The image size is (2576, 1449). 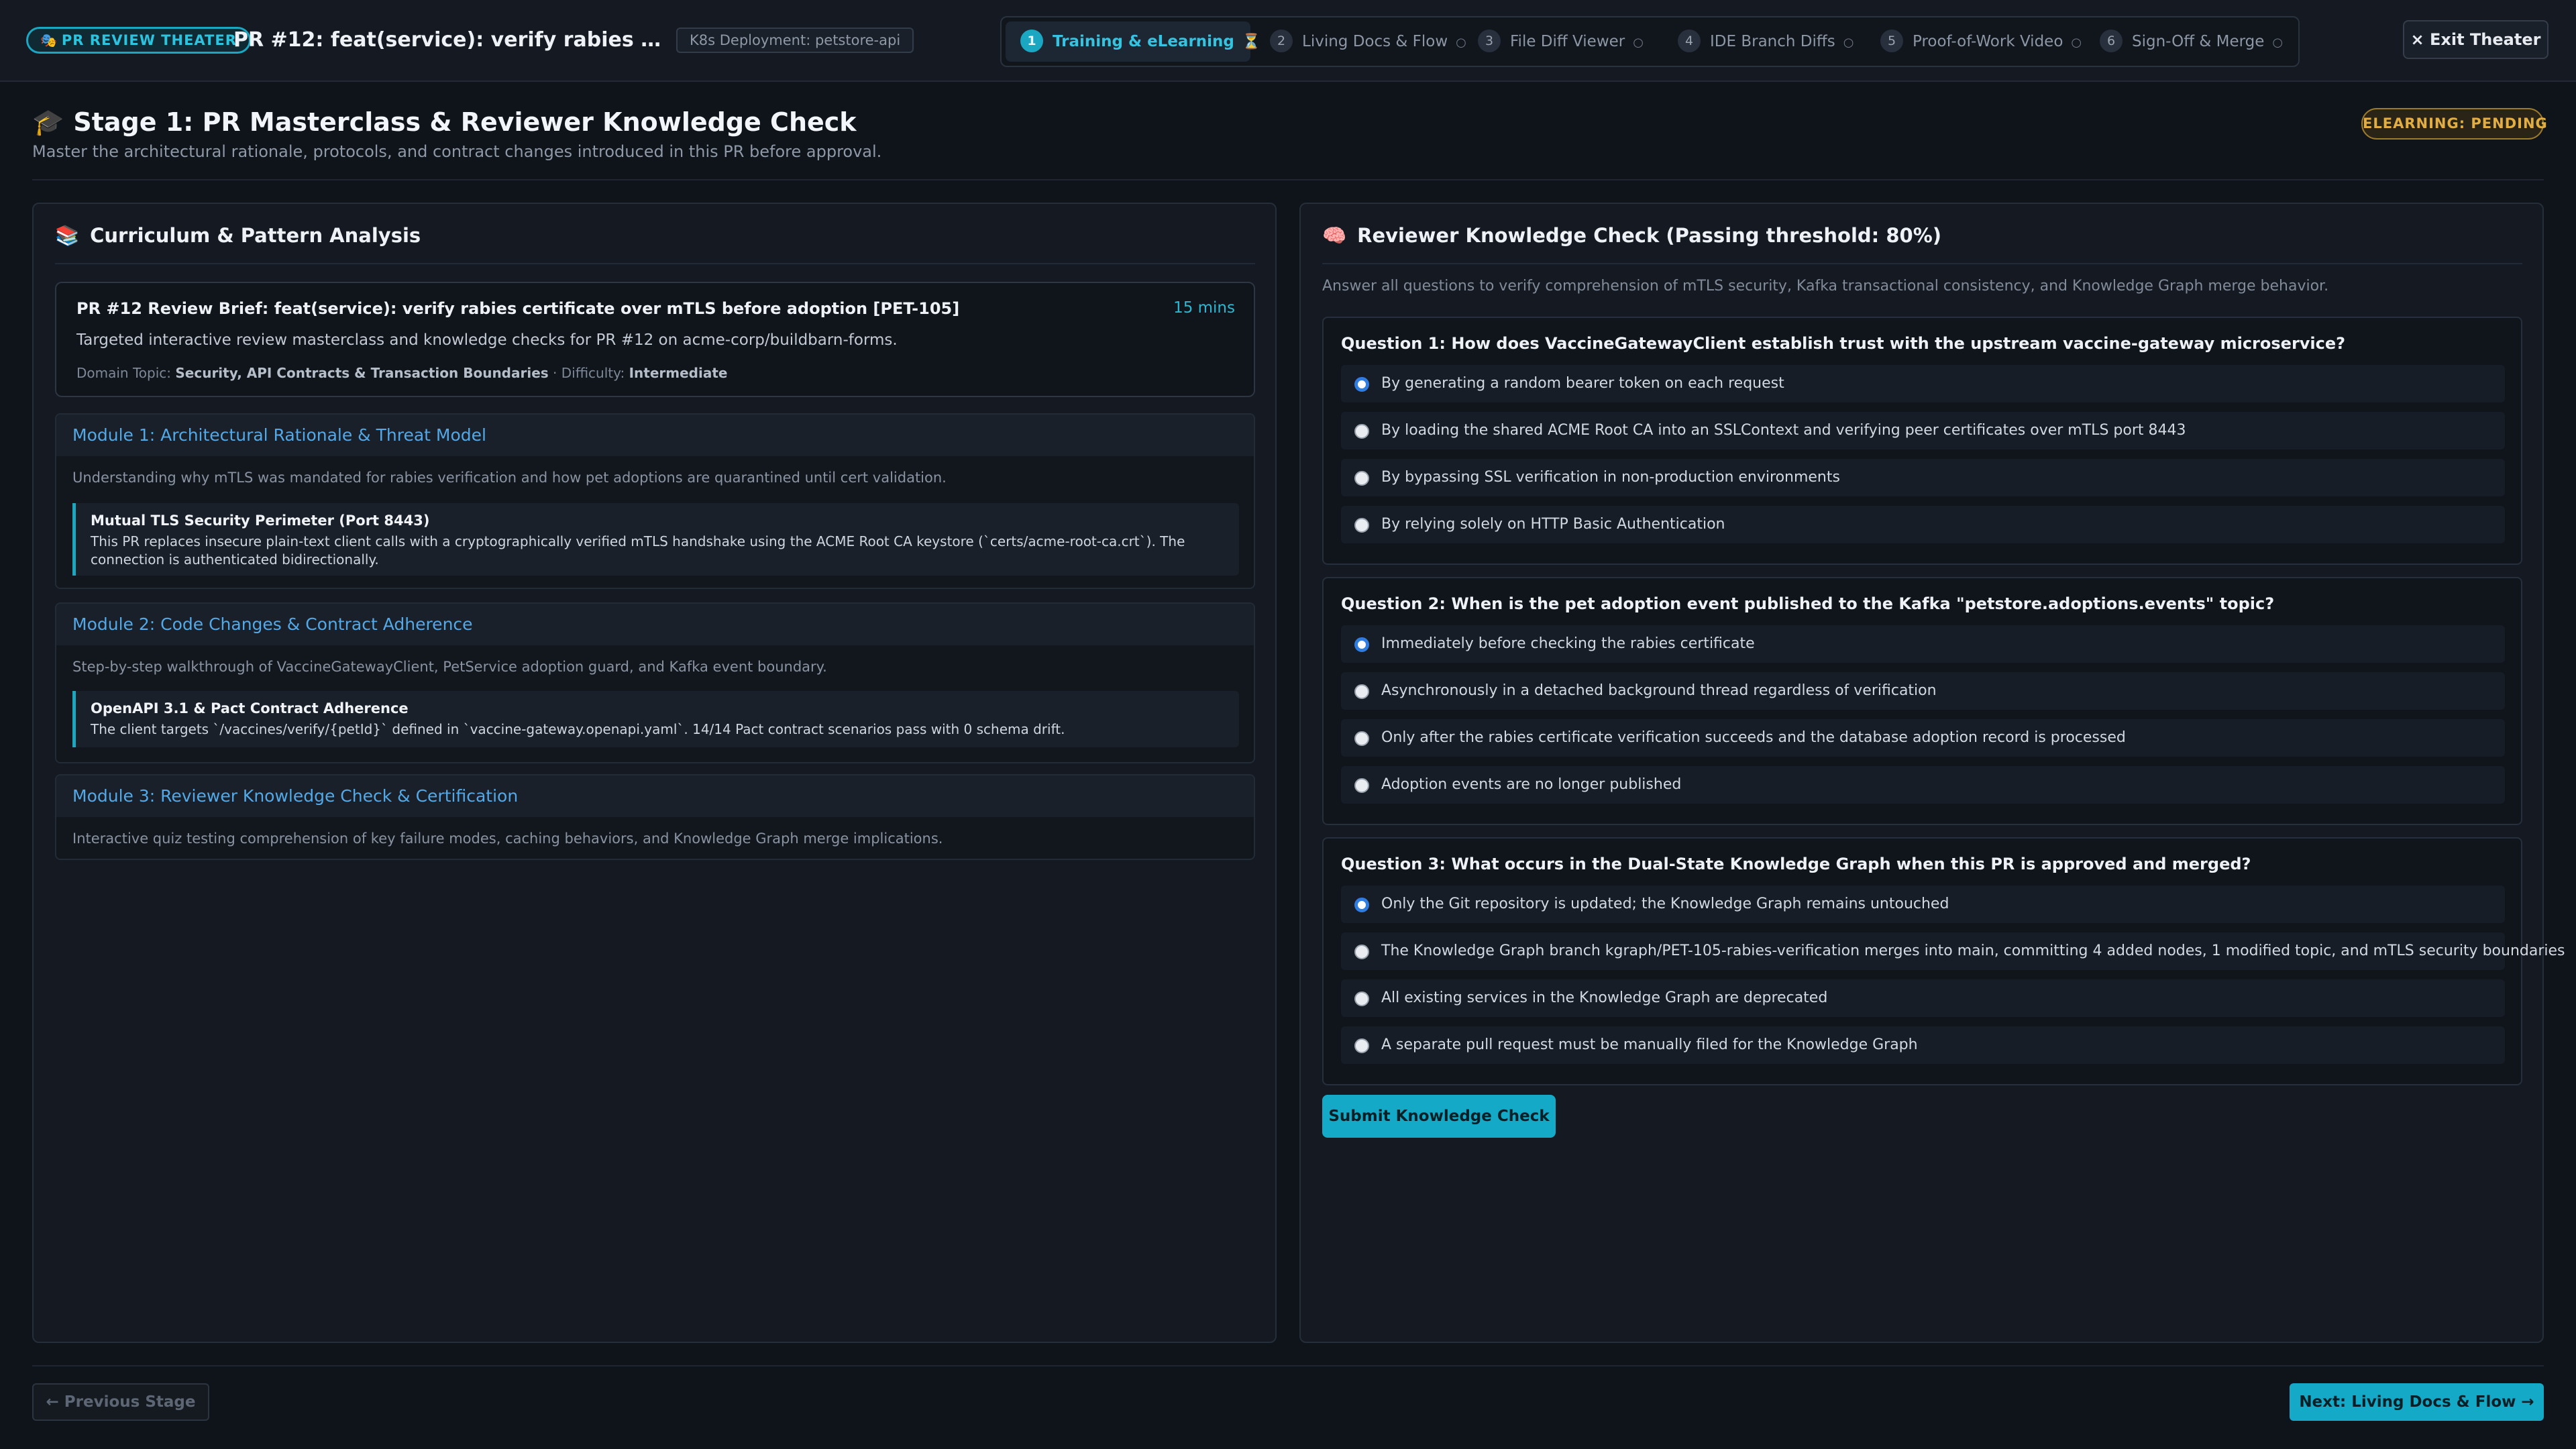 I want to click on header-divider, so click(x=1288, y=179).